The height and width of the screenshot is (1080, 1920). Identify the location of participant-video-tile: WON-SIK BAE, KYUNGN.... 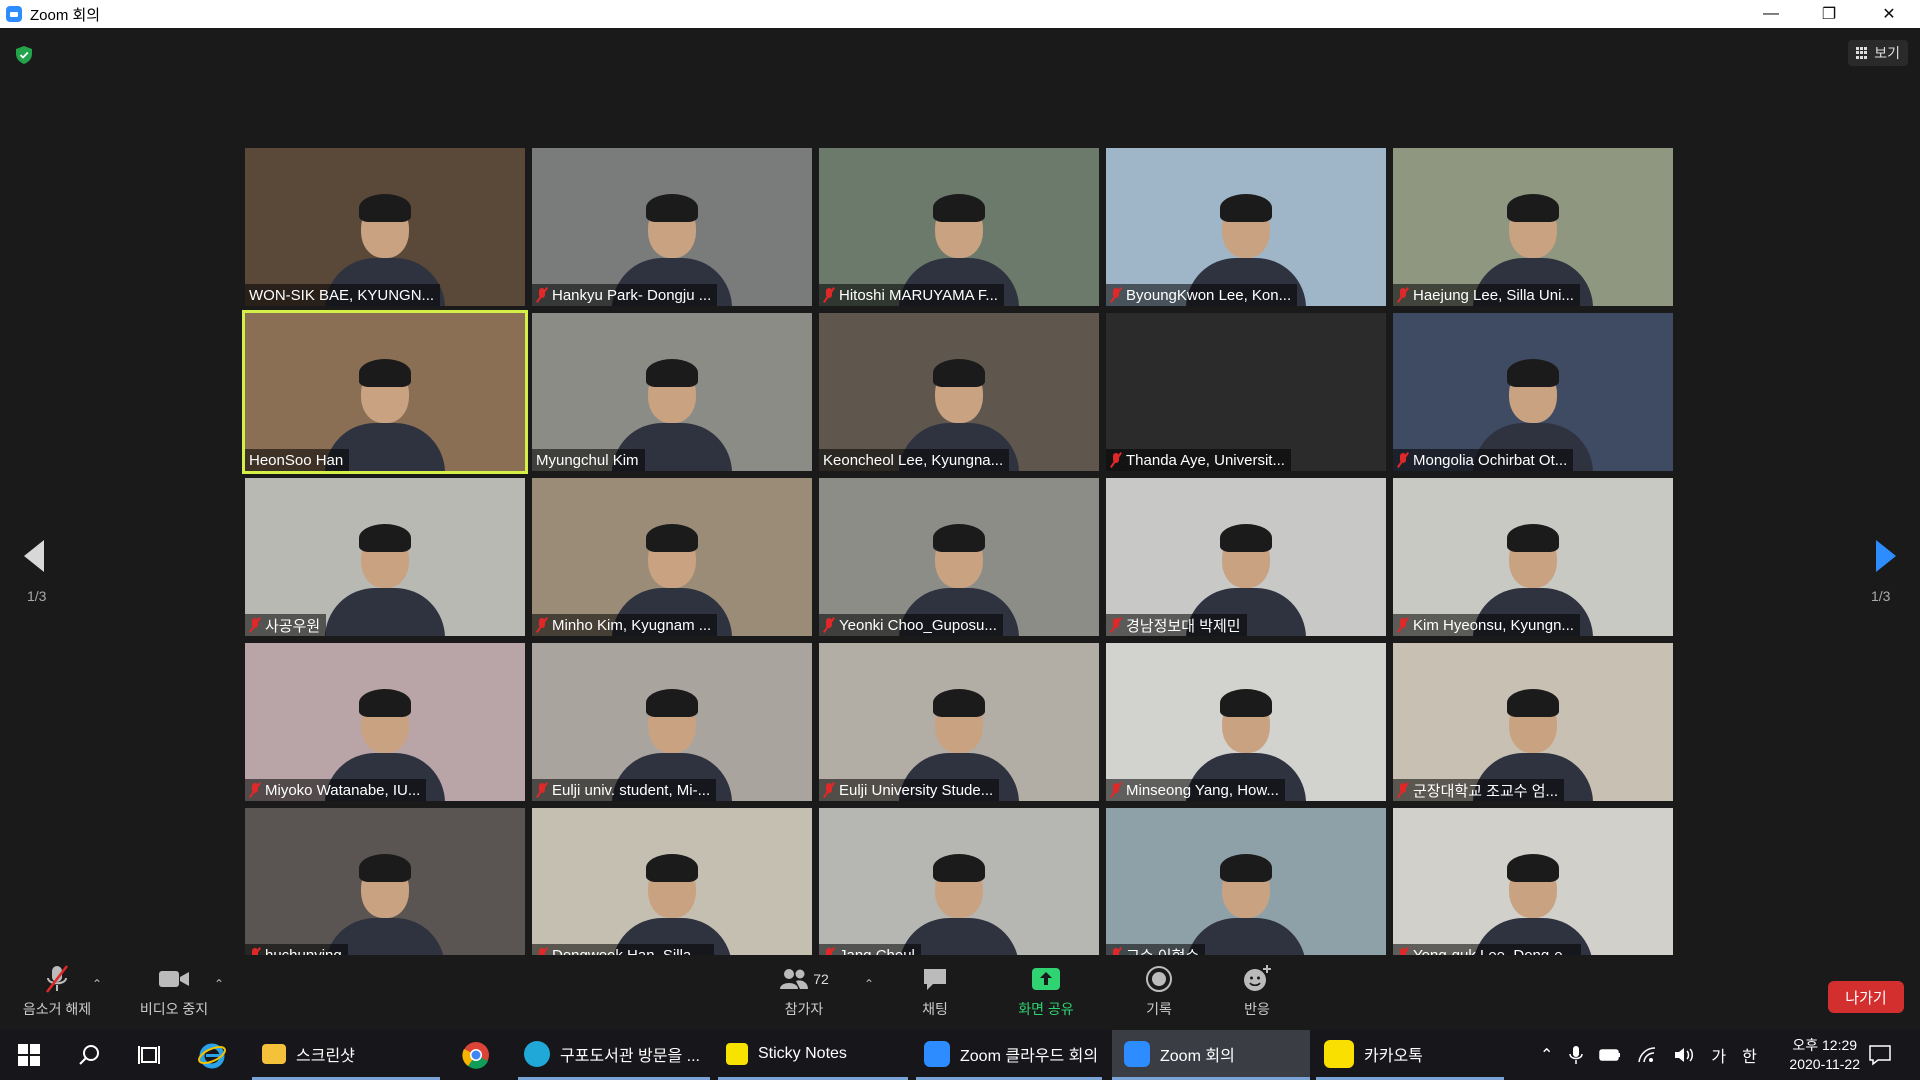
(385, 227).